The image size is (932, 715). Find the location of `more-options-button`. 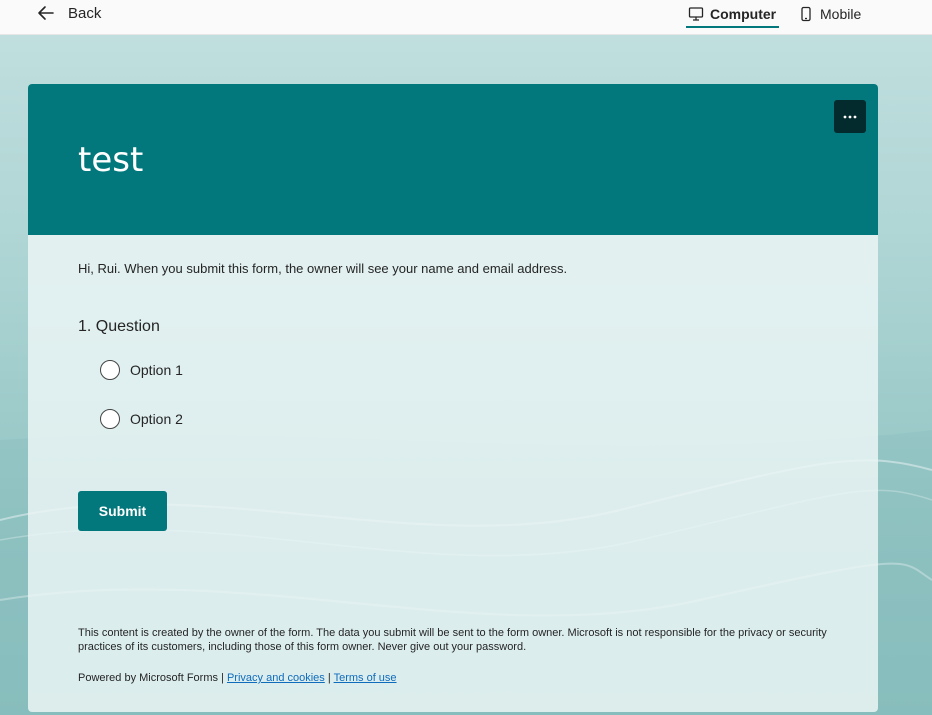

more-options-button is located at coordinates (850, 116).